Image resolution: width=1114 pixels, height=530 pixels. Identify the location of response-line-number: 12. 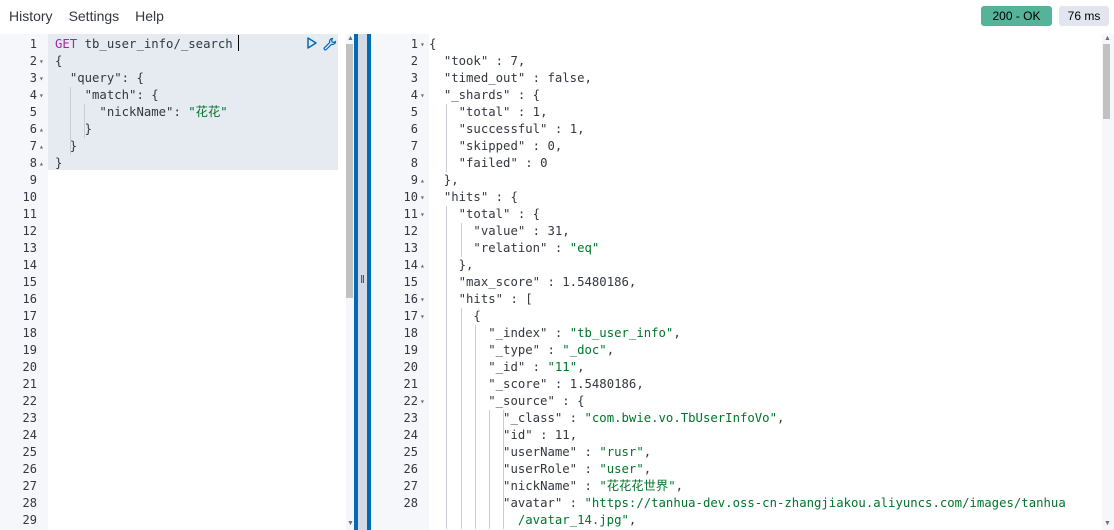
(410, 231).